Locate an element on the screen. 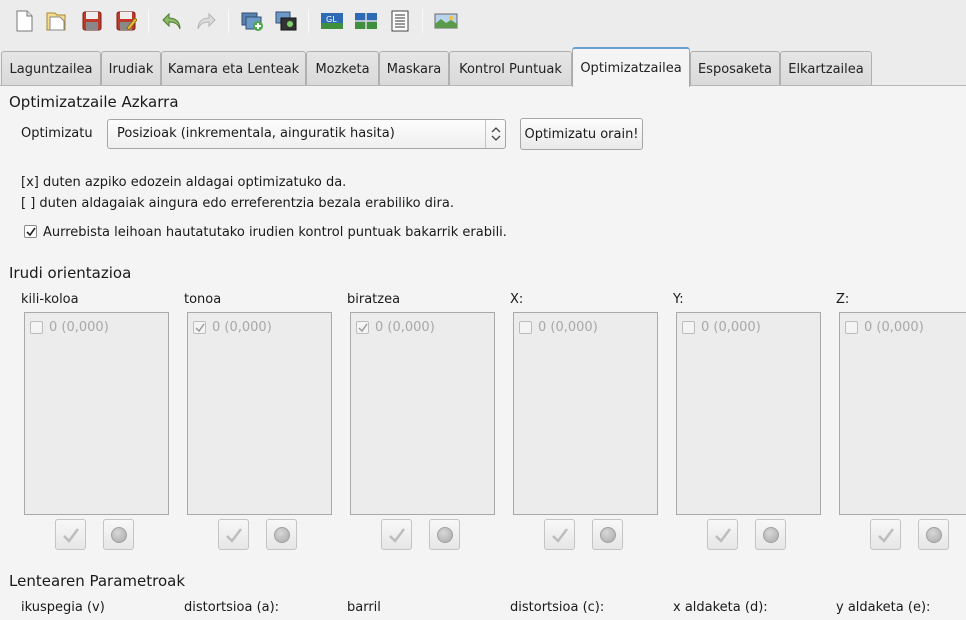 The image size is (966, 620). tab-maskara: Maskara is located at coordinates (414, 68).